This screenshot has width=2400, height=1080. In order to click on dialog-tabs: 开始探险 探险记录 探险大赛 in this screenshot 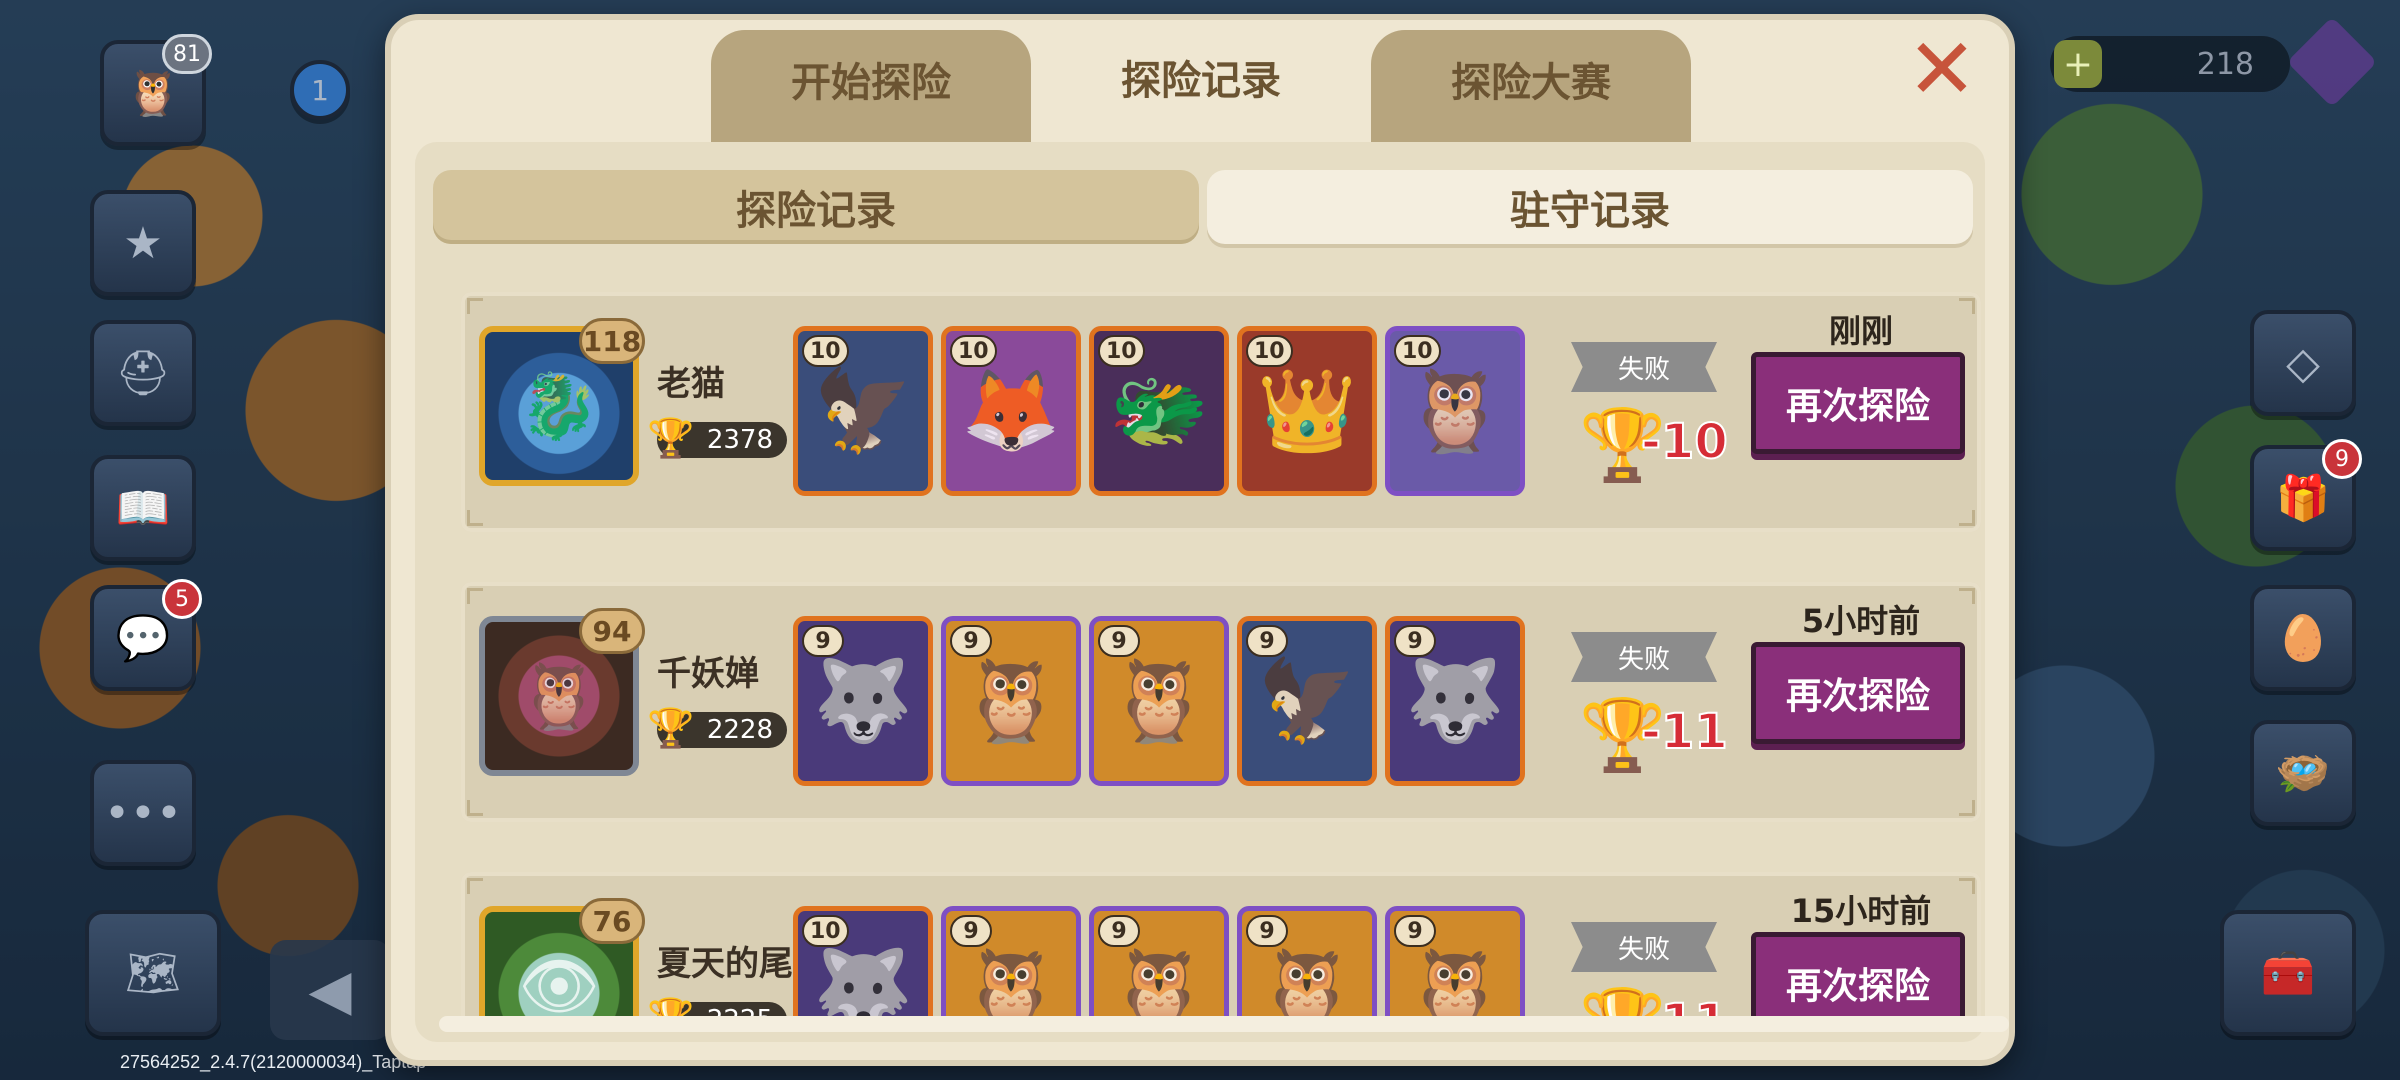, I will do `click(1201, 88)`.